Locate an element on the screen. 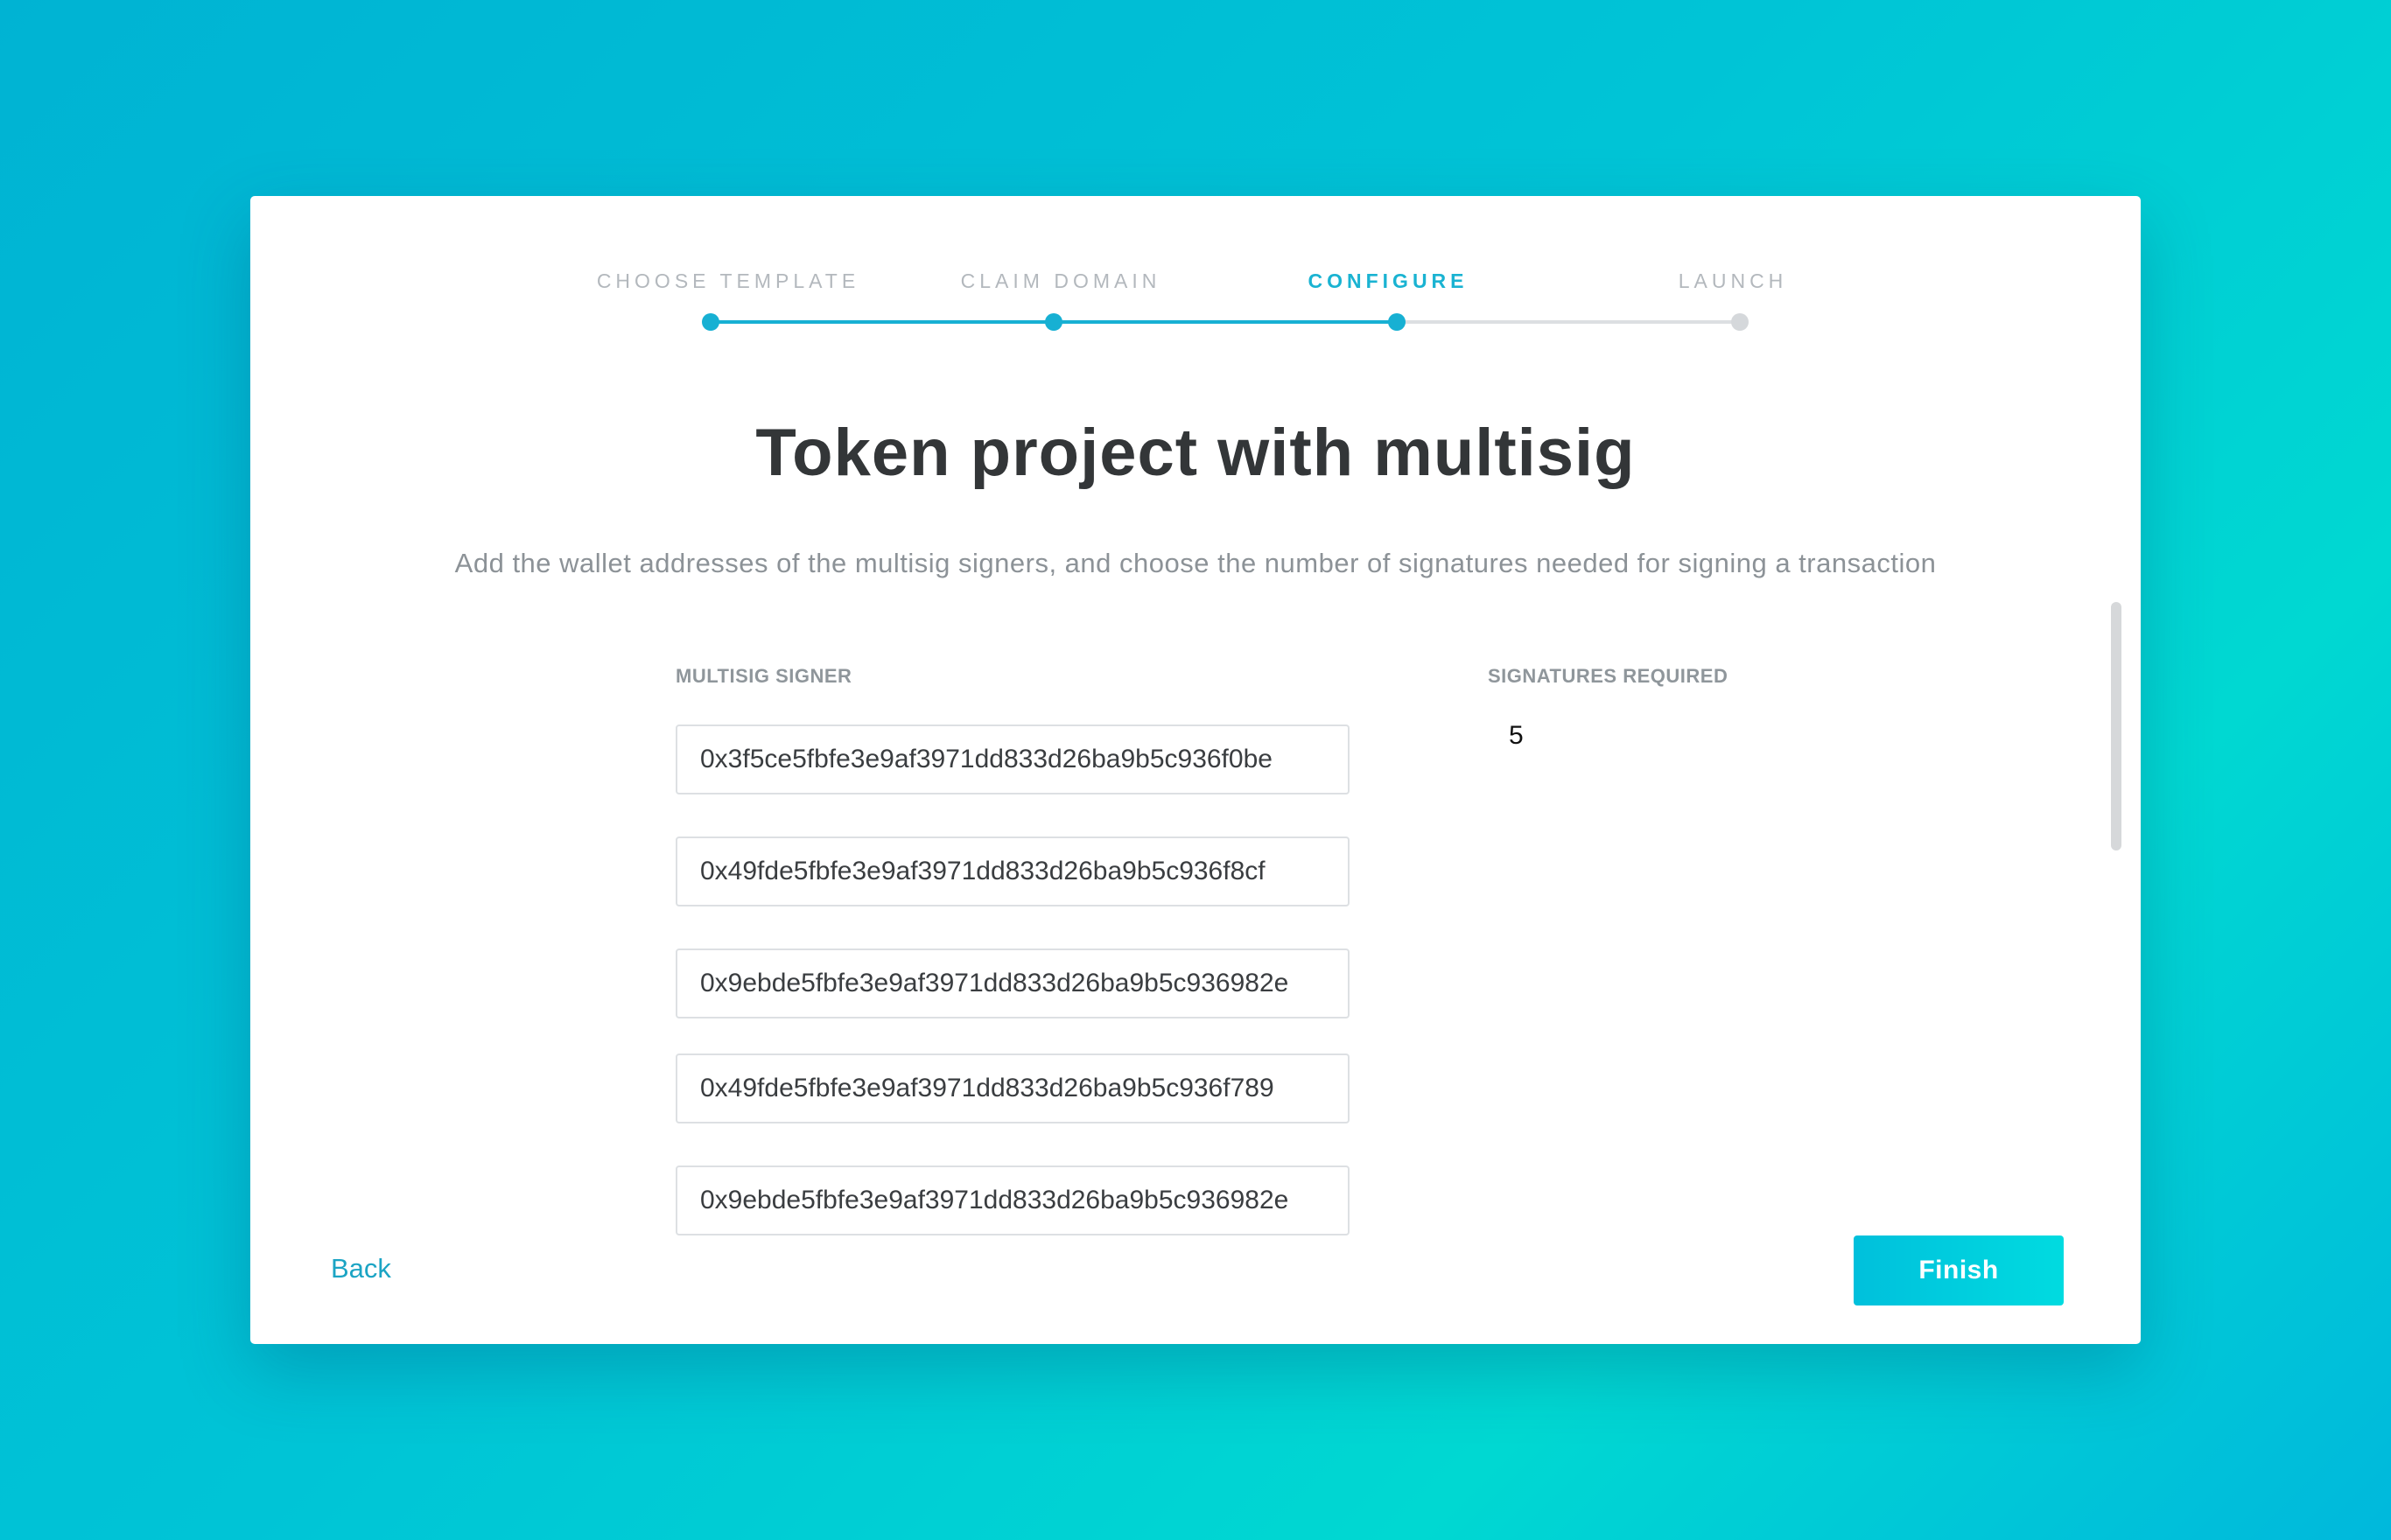  signer-list is located at coordinates (1018, 1023).